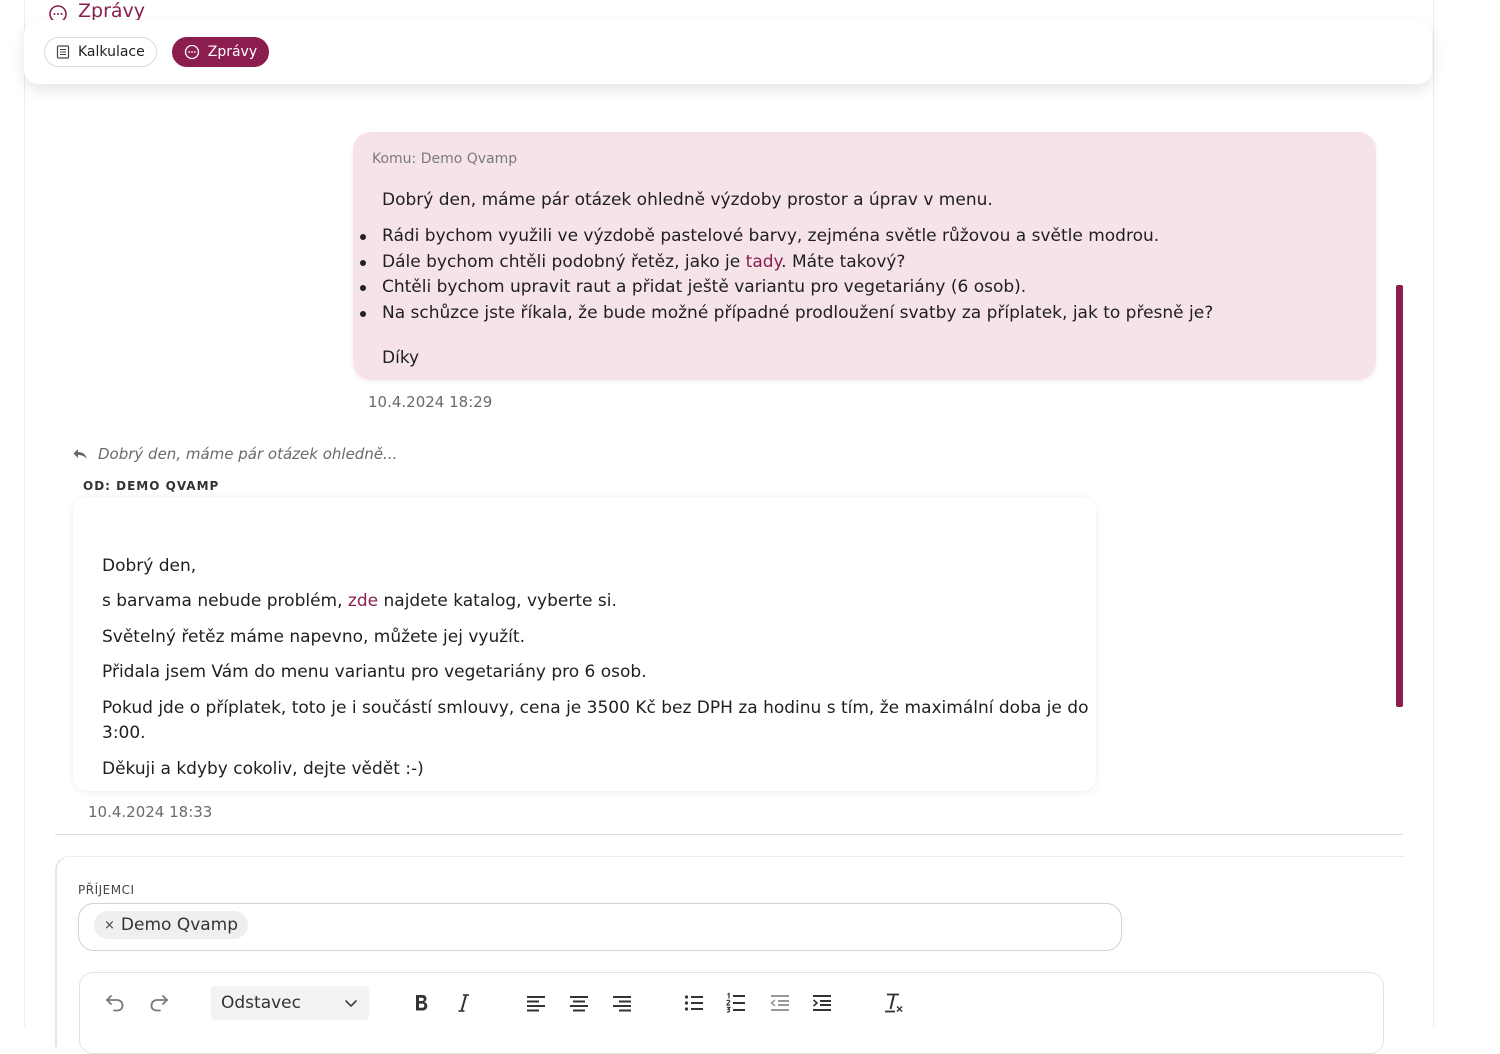  I want to click on italic-button, so click(464, 1003).